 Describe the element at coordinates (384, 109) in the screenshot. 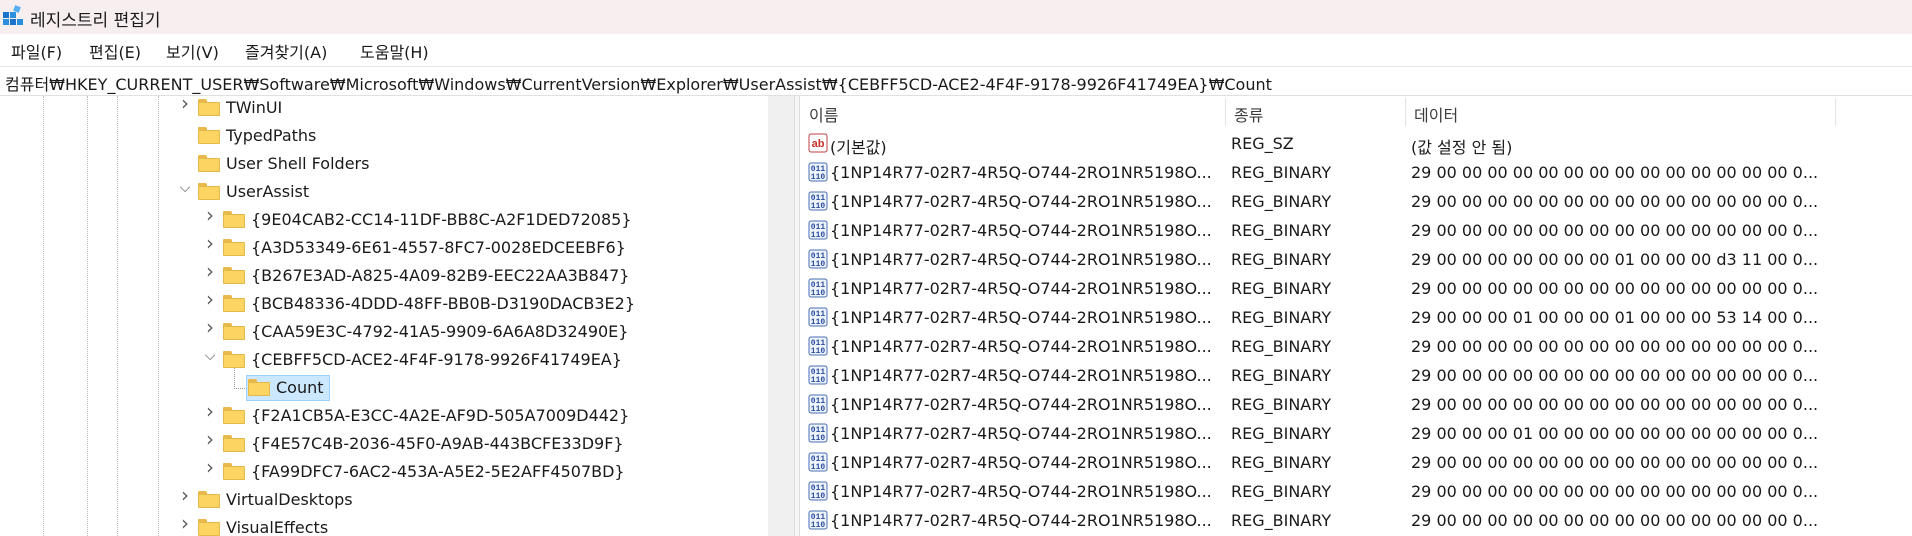

I see `tree-node: › TWinUI` at that location.